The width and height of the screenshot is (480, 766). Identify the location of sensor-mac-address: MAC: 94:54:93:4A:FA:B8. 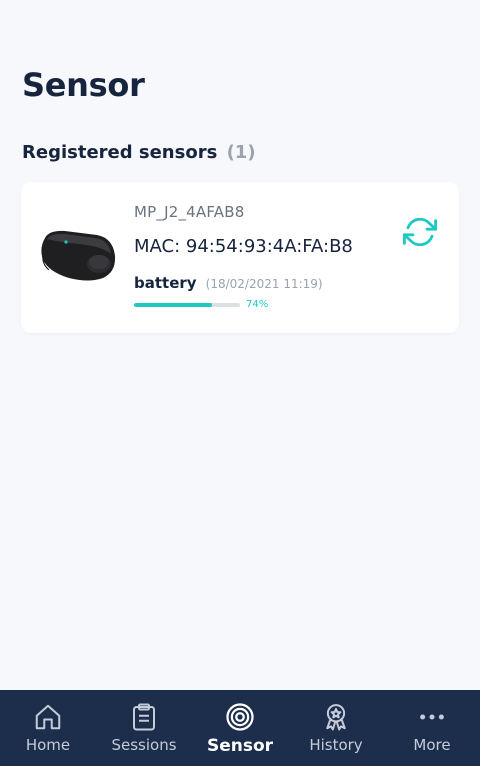
(243, 246).